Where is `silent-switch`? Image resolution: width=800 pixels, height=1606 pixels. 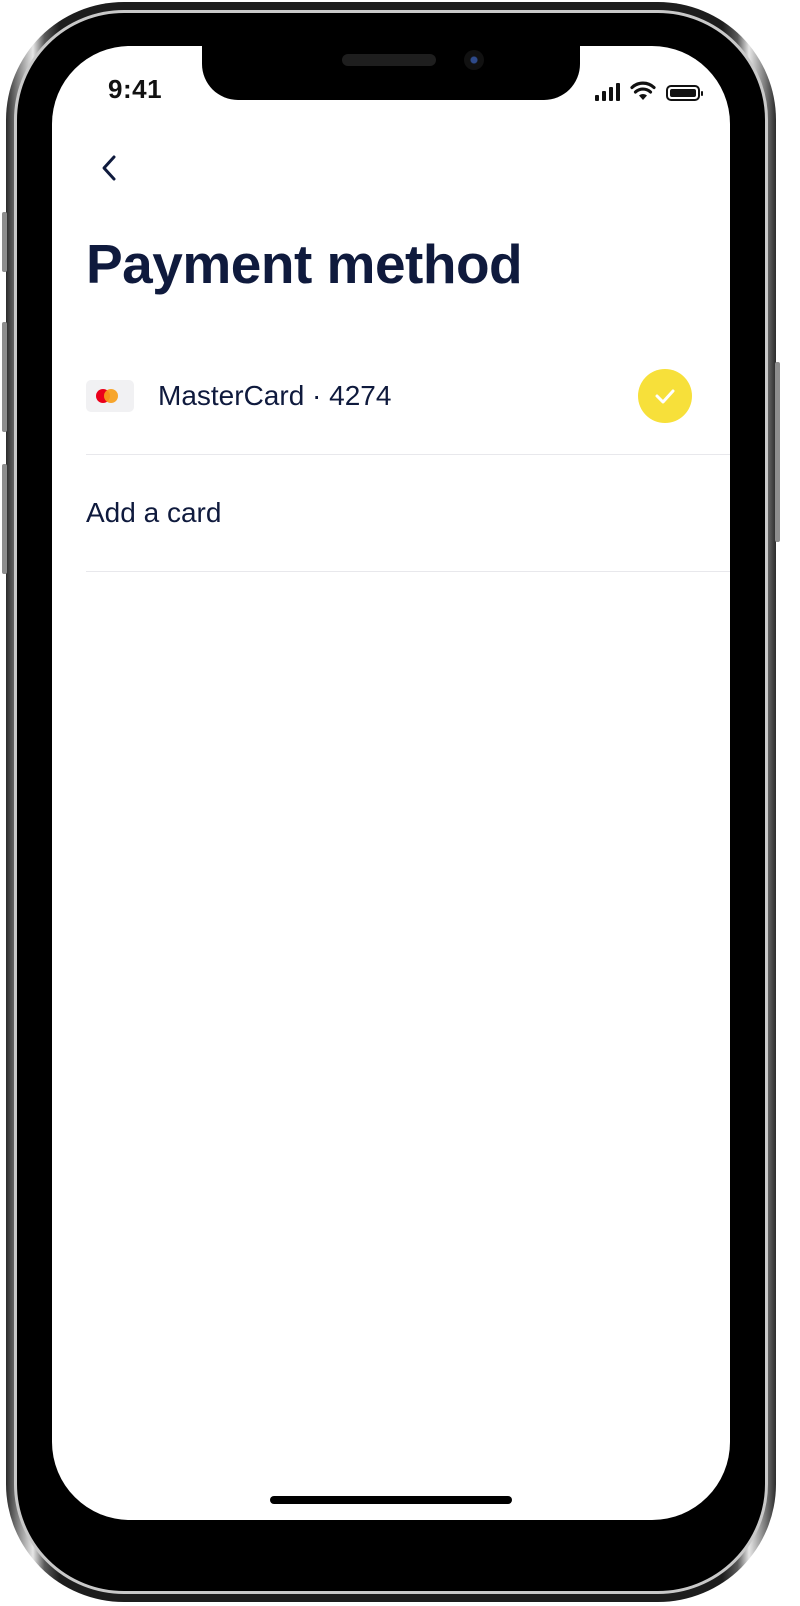 silent-switch is located at coordinates (4, 242).